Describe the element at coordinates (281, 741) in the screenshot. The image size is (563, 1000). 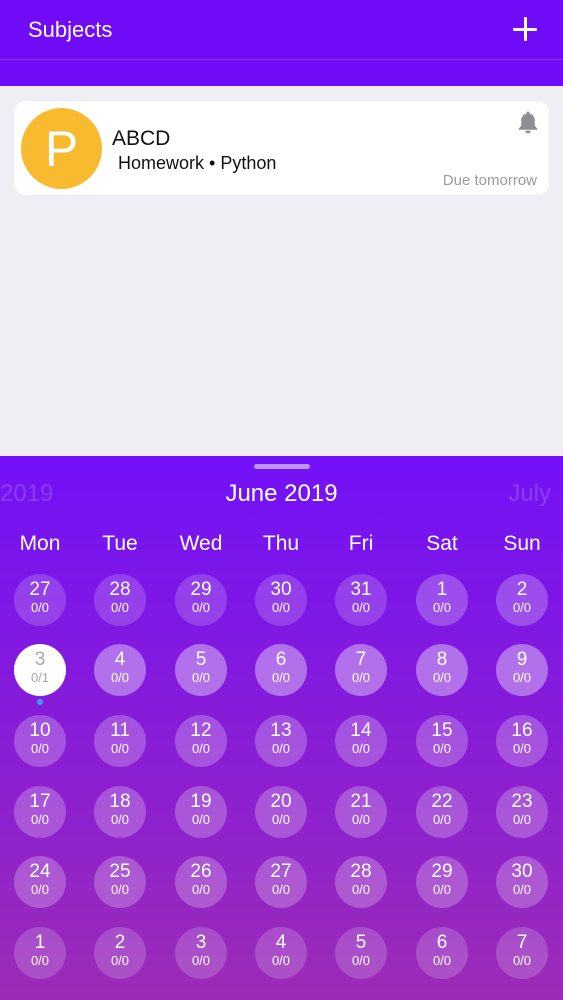
I see `calendar-day: 13 0/0` at that location.